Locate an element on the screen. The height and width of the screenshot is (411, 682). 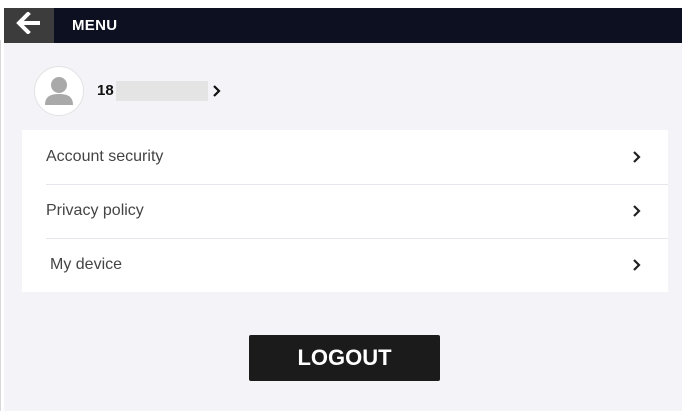
menu-item-my-device: My device is located at coordinates (359, 265).